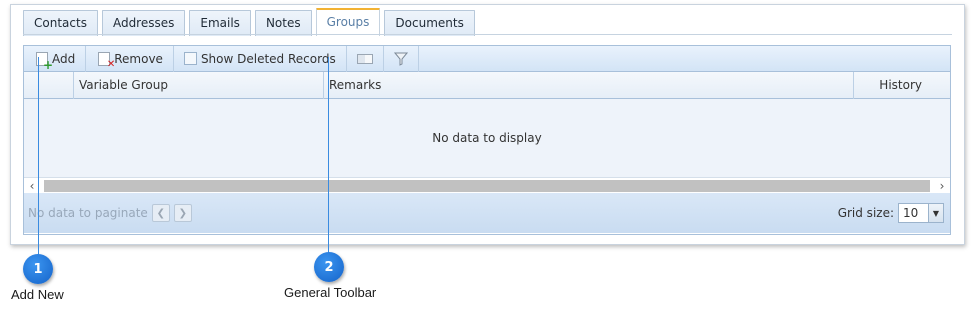 This screenshot has width=973, height=318. I want to click on empty-message: No data to display, so click(487, 138).